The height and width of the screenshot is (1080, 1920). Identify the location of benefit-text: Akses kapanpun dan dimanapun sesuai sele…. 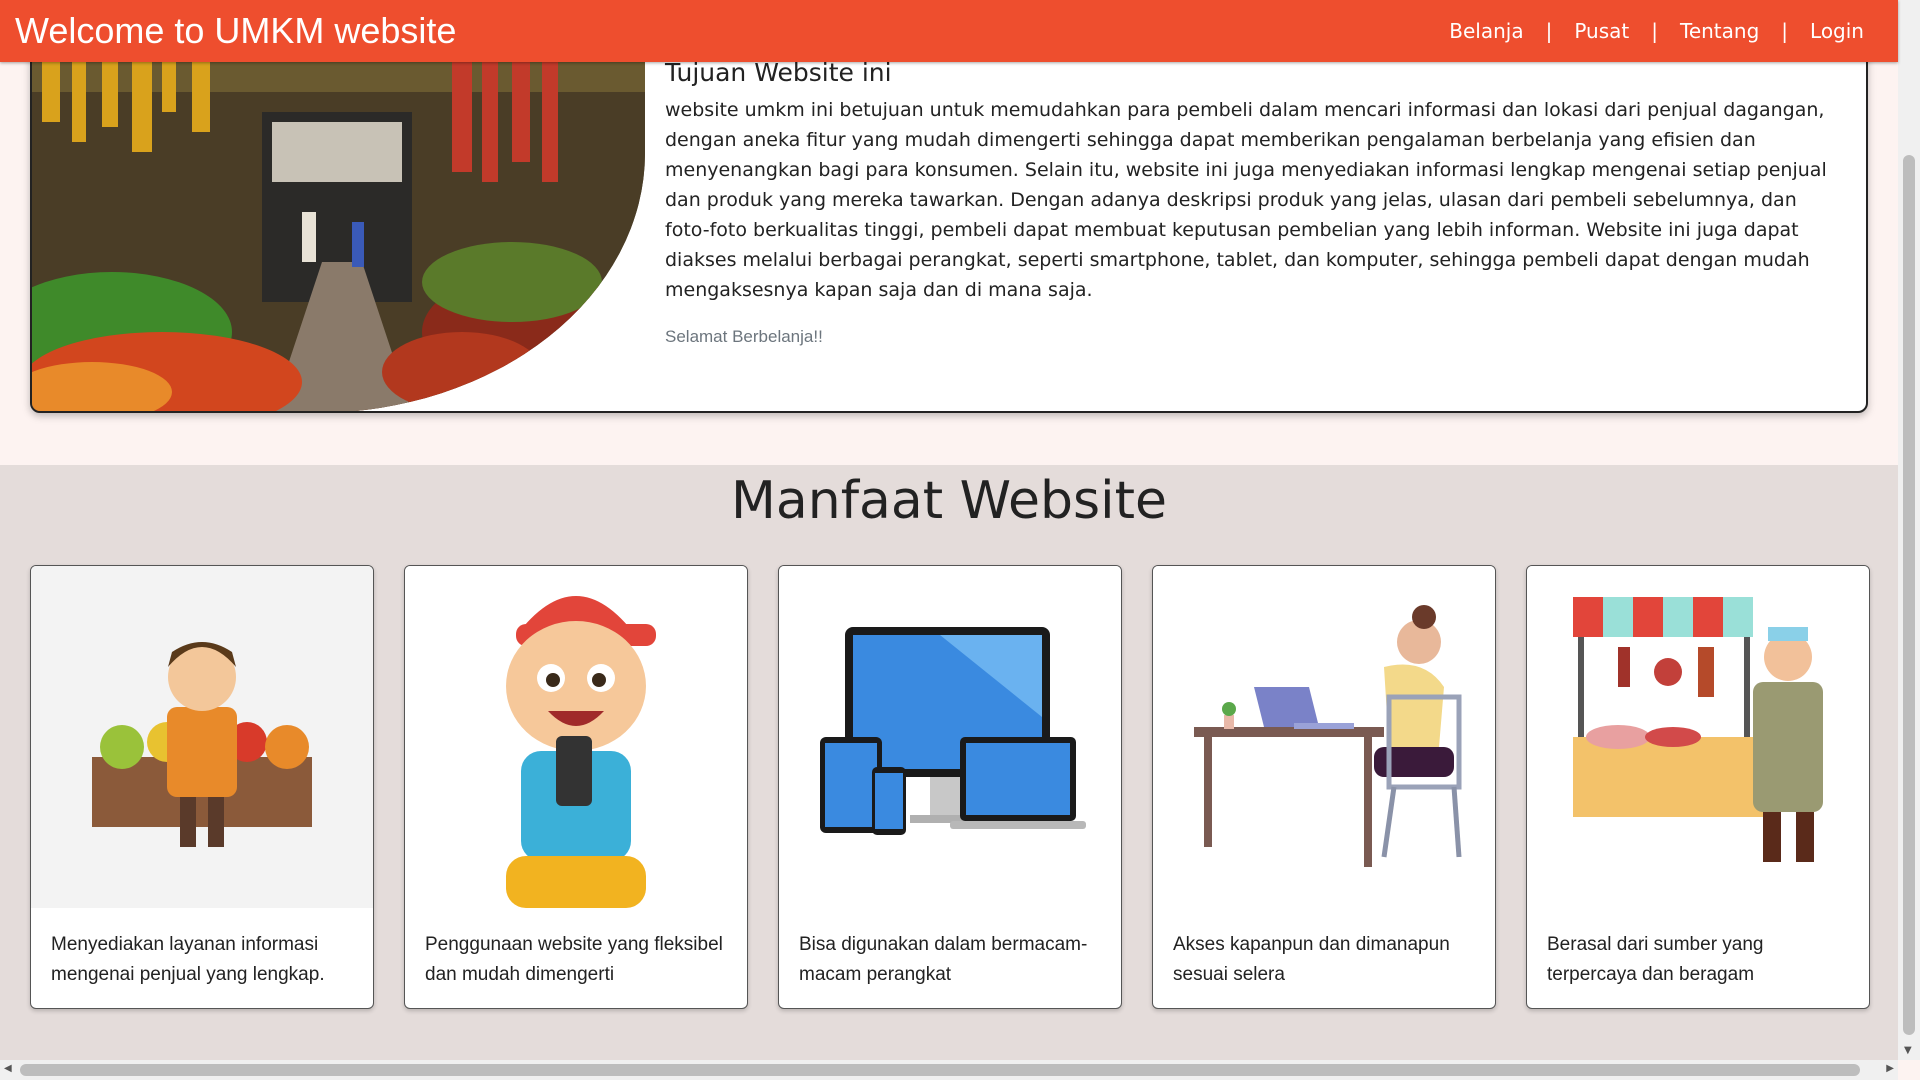
(1311, 959).